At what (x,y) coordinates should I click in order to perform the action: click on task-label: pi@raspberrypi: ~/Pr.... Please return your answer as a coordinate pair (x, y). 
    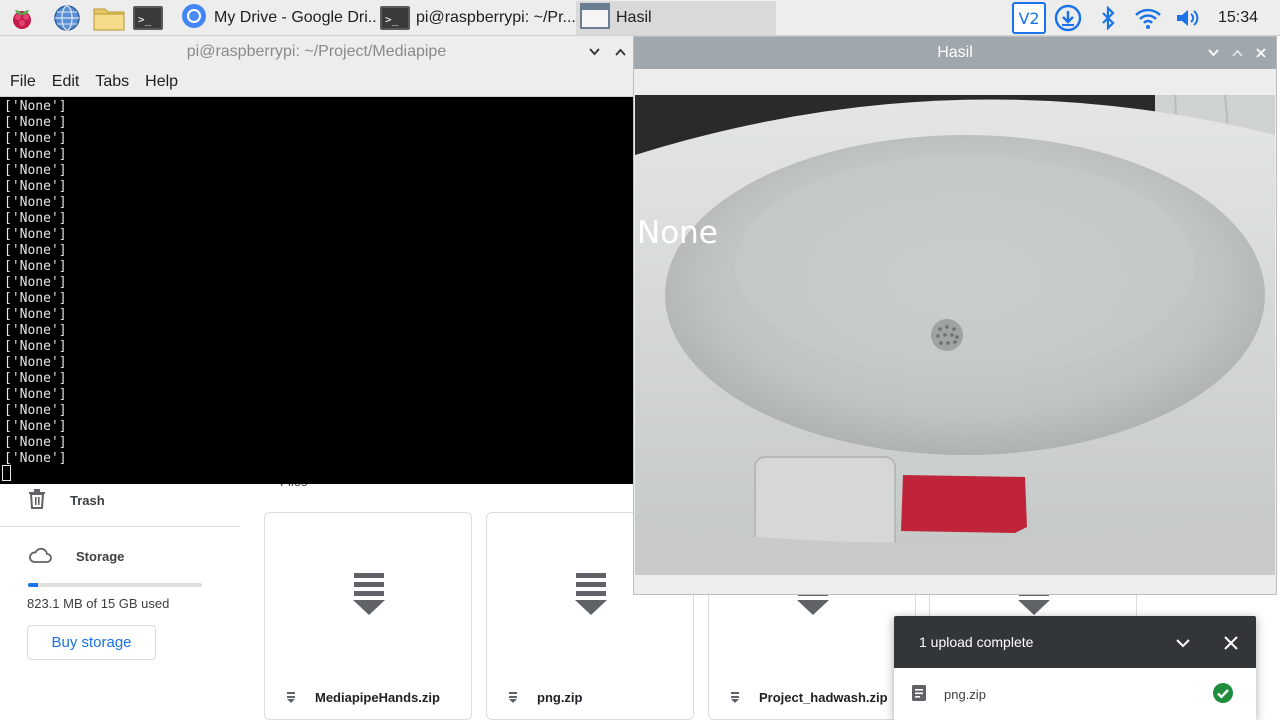
    Looking at the image, I should click on (496, 17).